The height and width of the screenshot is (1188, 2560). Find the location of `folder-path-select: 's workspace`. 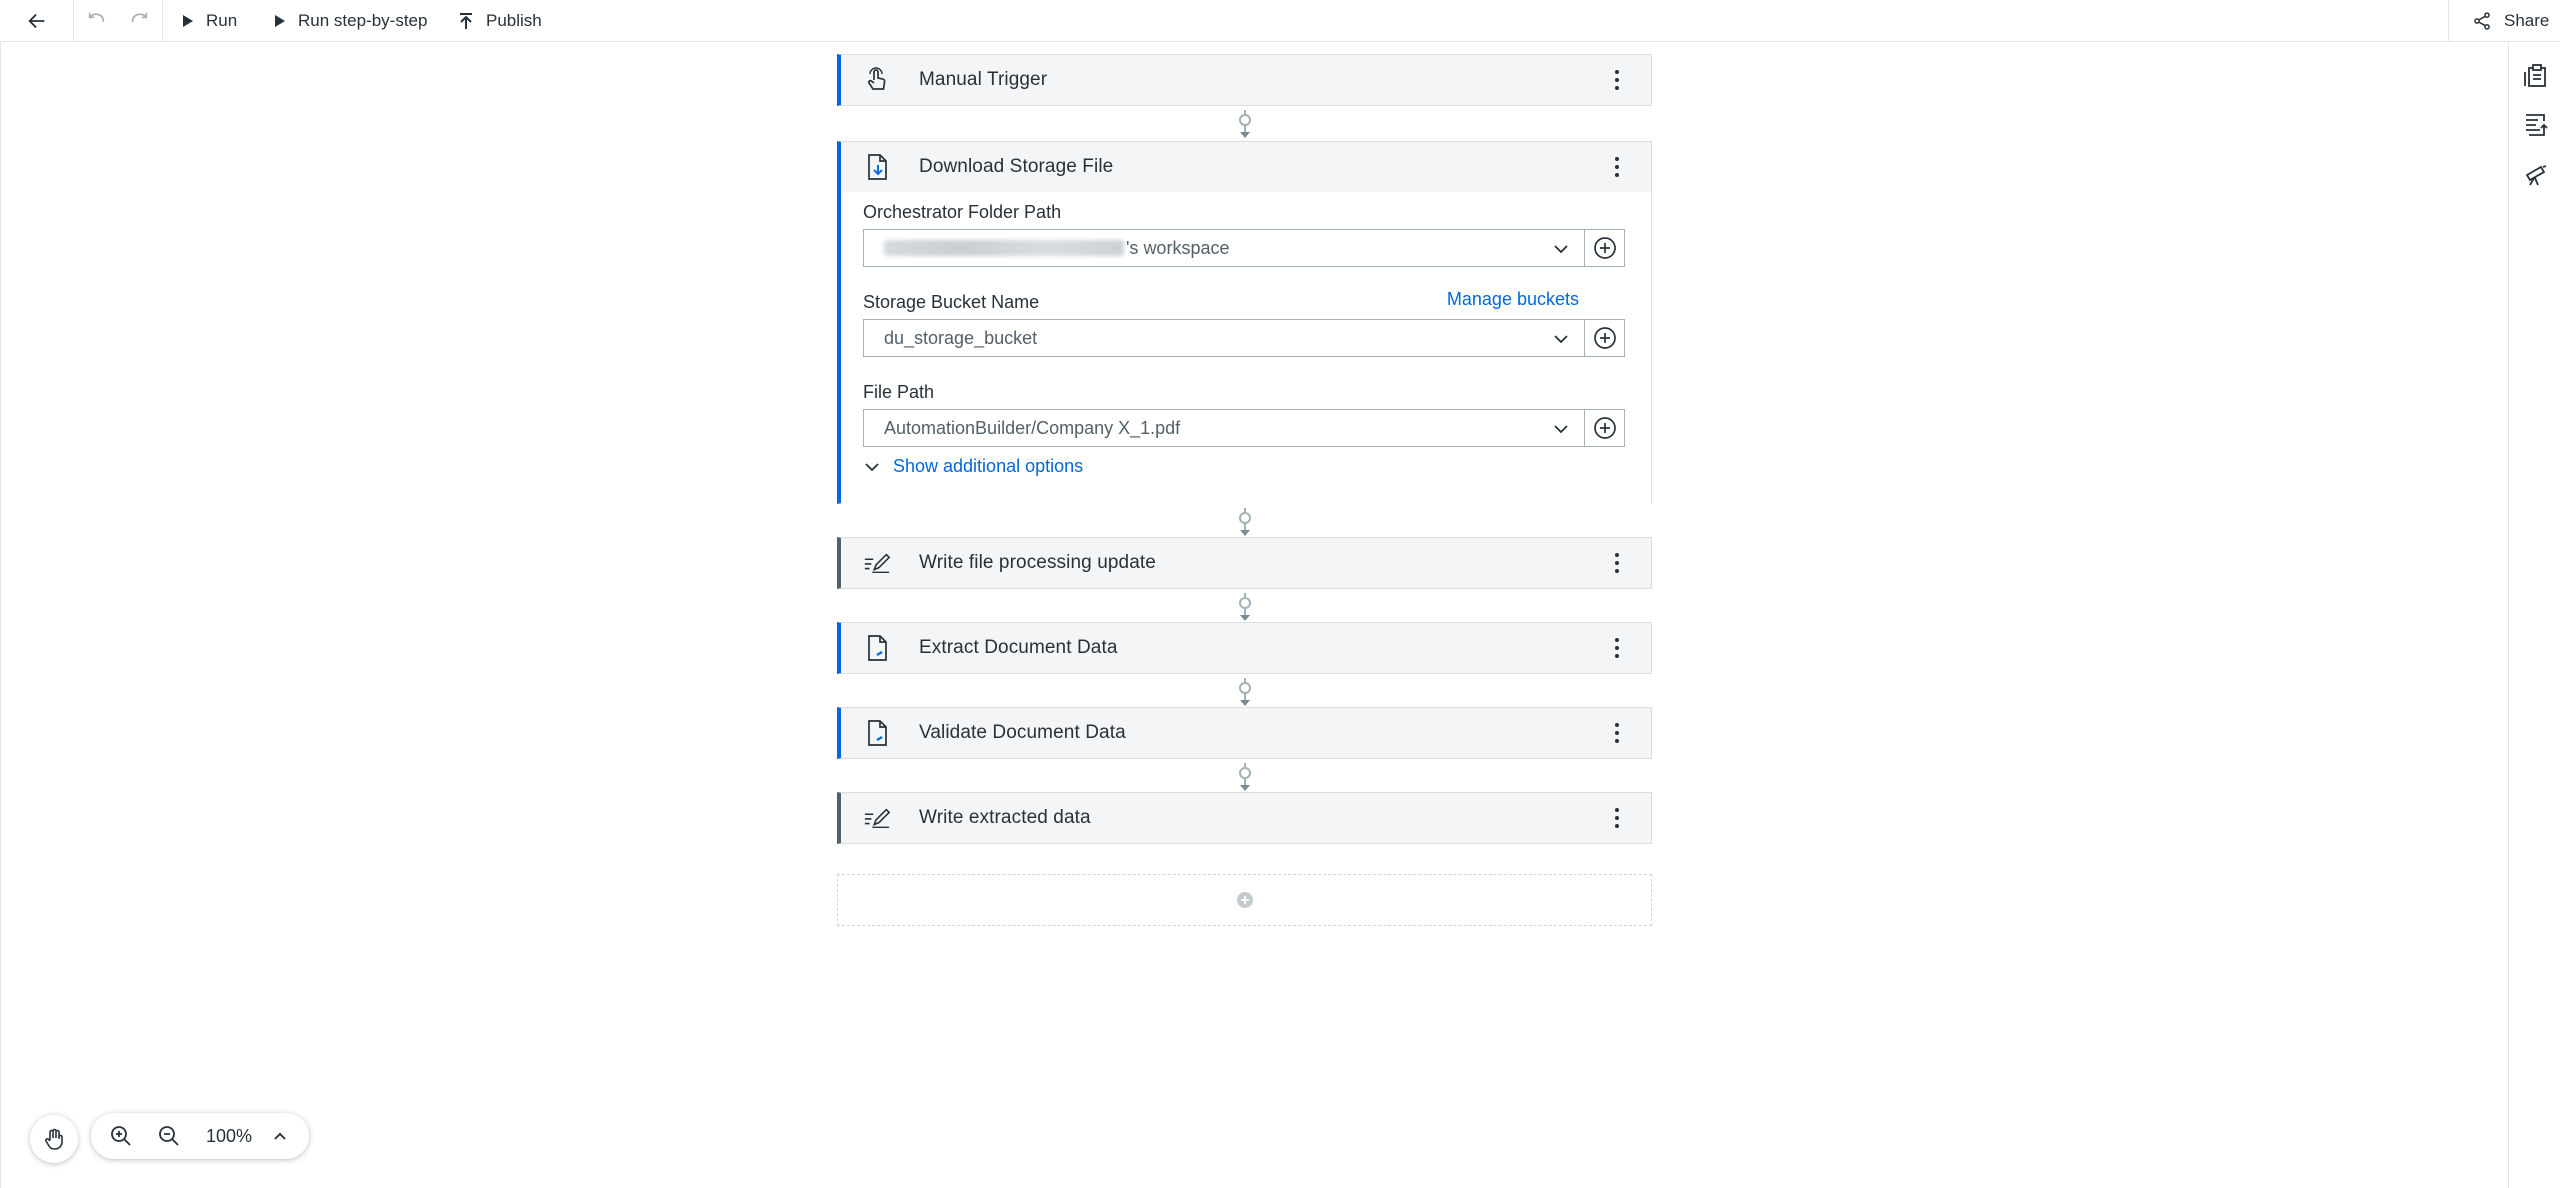

folder-path-select: 's workspace is located at coordinates (1224, 248).